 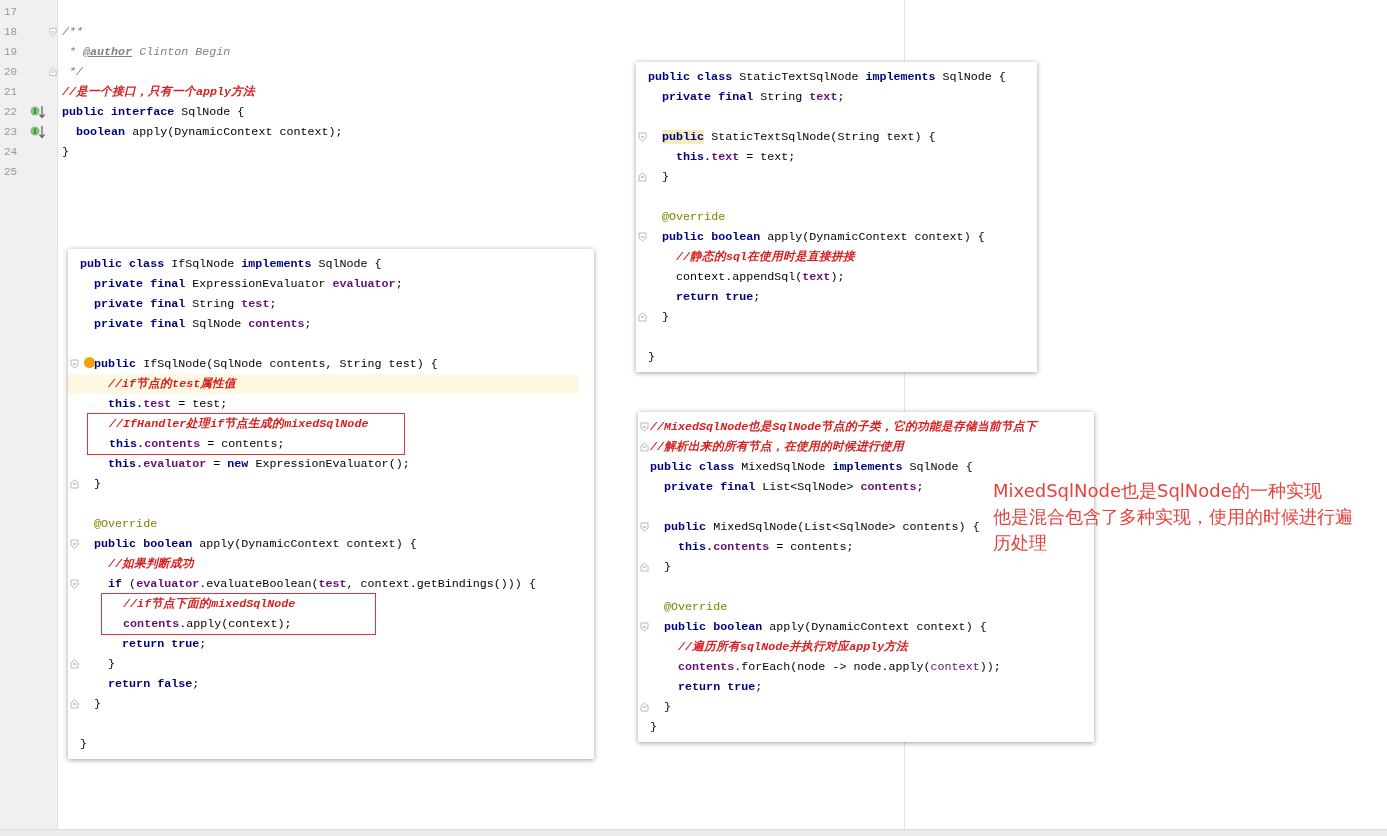 What do you see at coordinates (777, 447) in the screenshot?
I see `code-line: //解析出来的所有节点，在使用的时候进行使用` at bounding box center [777, 447].